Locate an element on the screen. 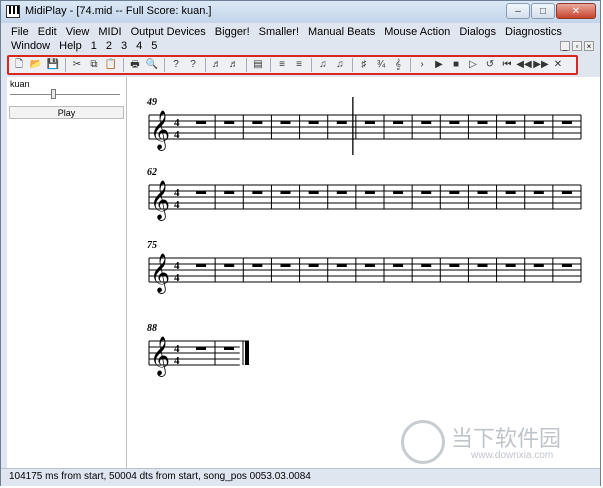 The width and height of the screenshot is (603, 488). menu-bigger-: Bigger! is located at coordinates (232, 32).